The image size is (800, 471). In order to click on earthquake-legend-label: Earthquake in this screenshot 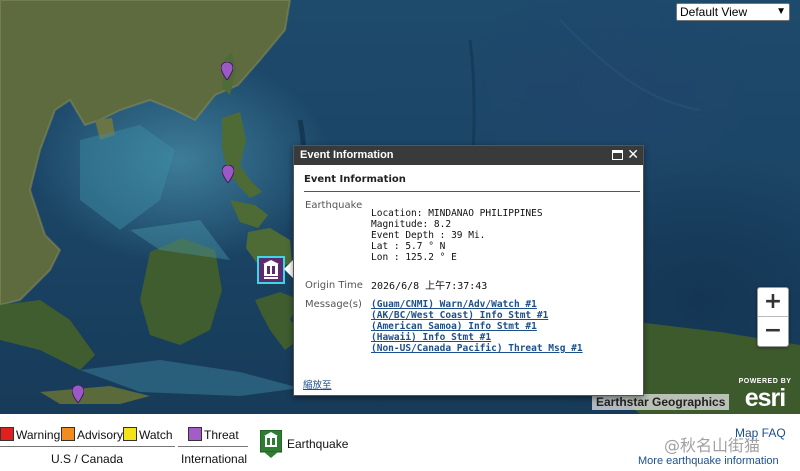, I will do `click(318, 444)`.